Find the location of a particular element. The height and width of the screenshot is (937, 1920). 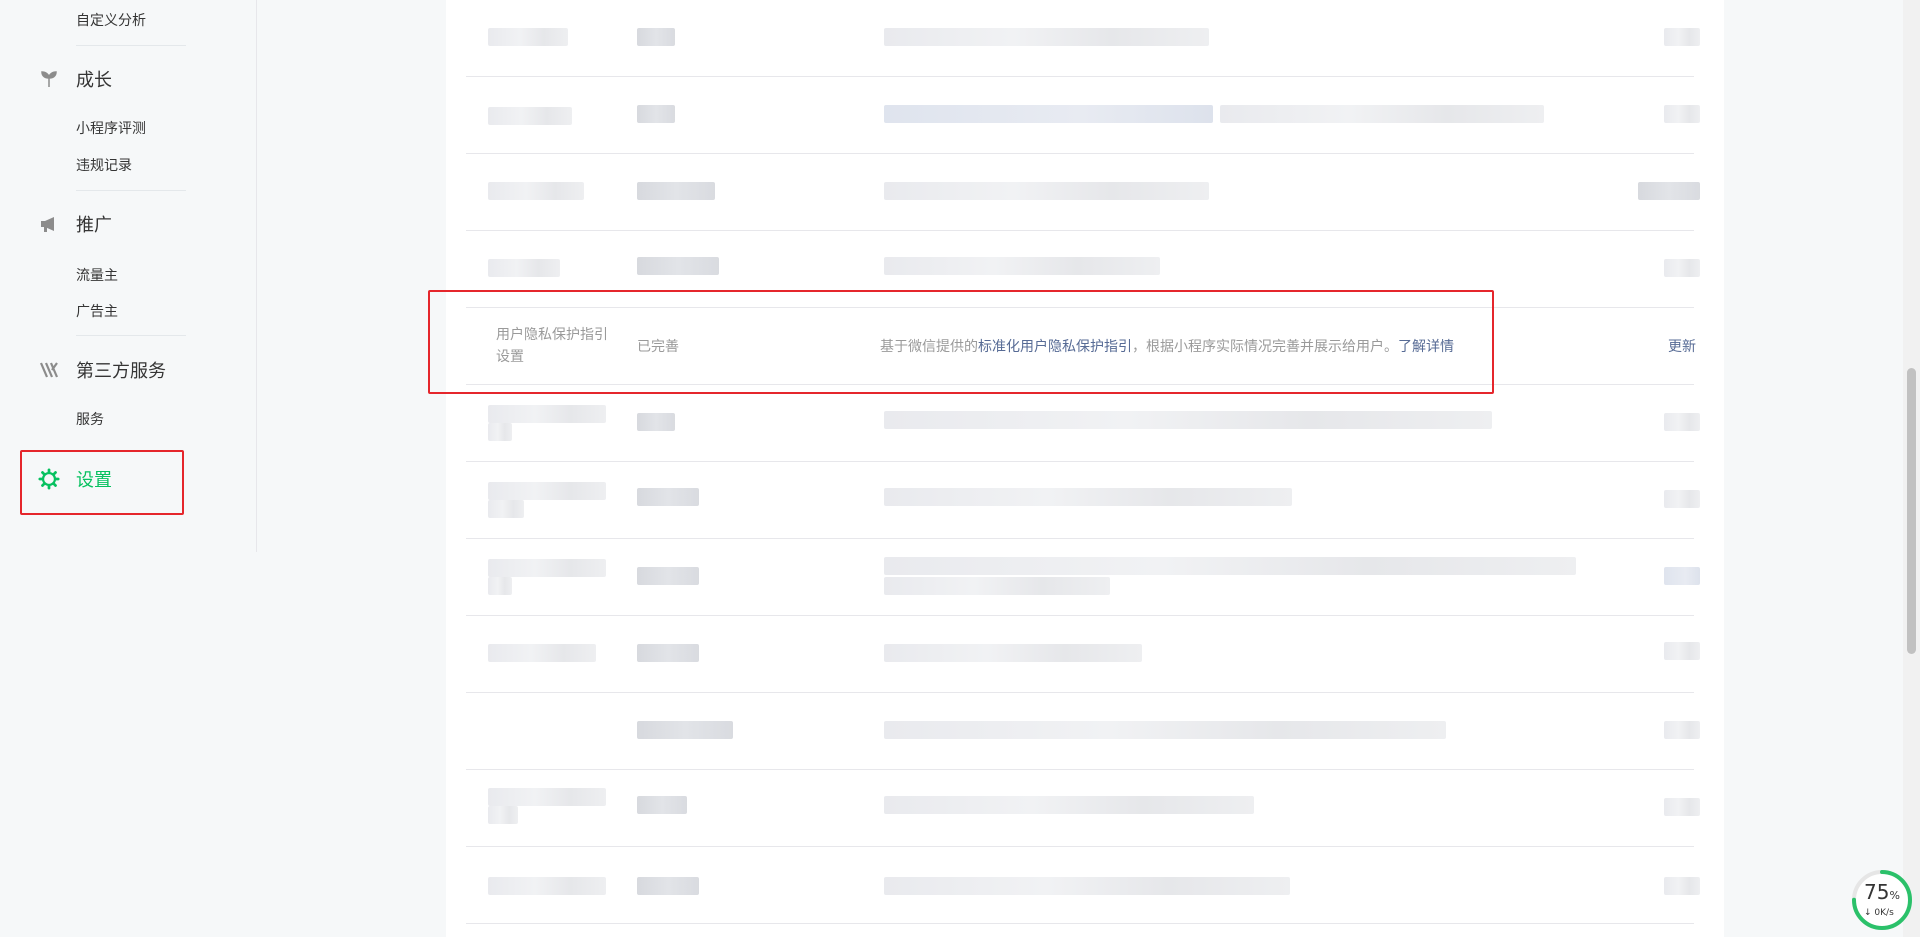

sidebar-category-growth: 成长 is located at coordinates (75, 79).